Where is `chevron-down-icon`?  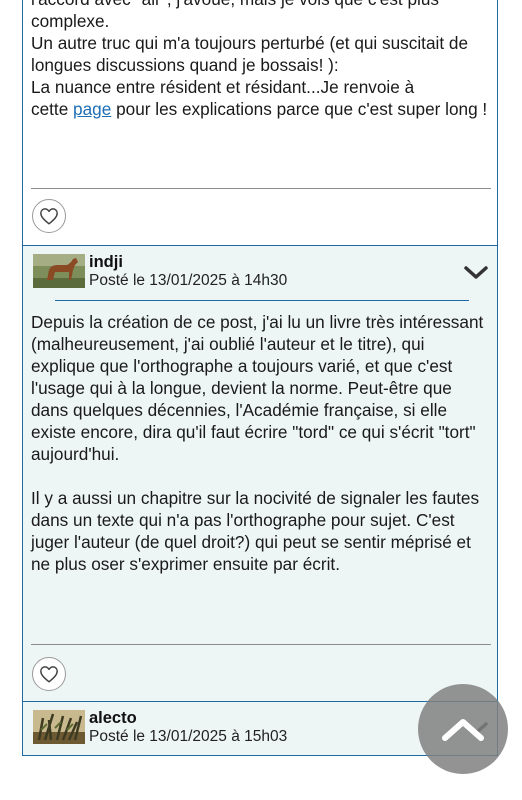
chevron-down-icon is located at coordinates (476, 272).